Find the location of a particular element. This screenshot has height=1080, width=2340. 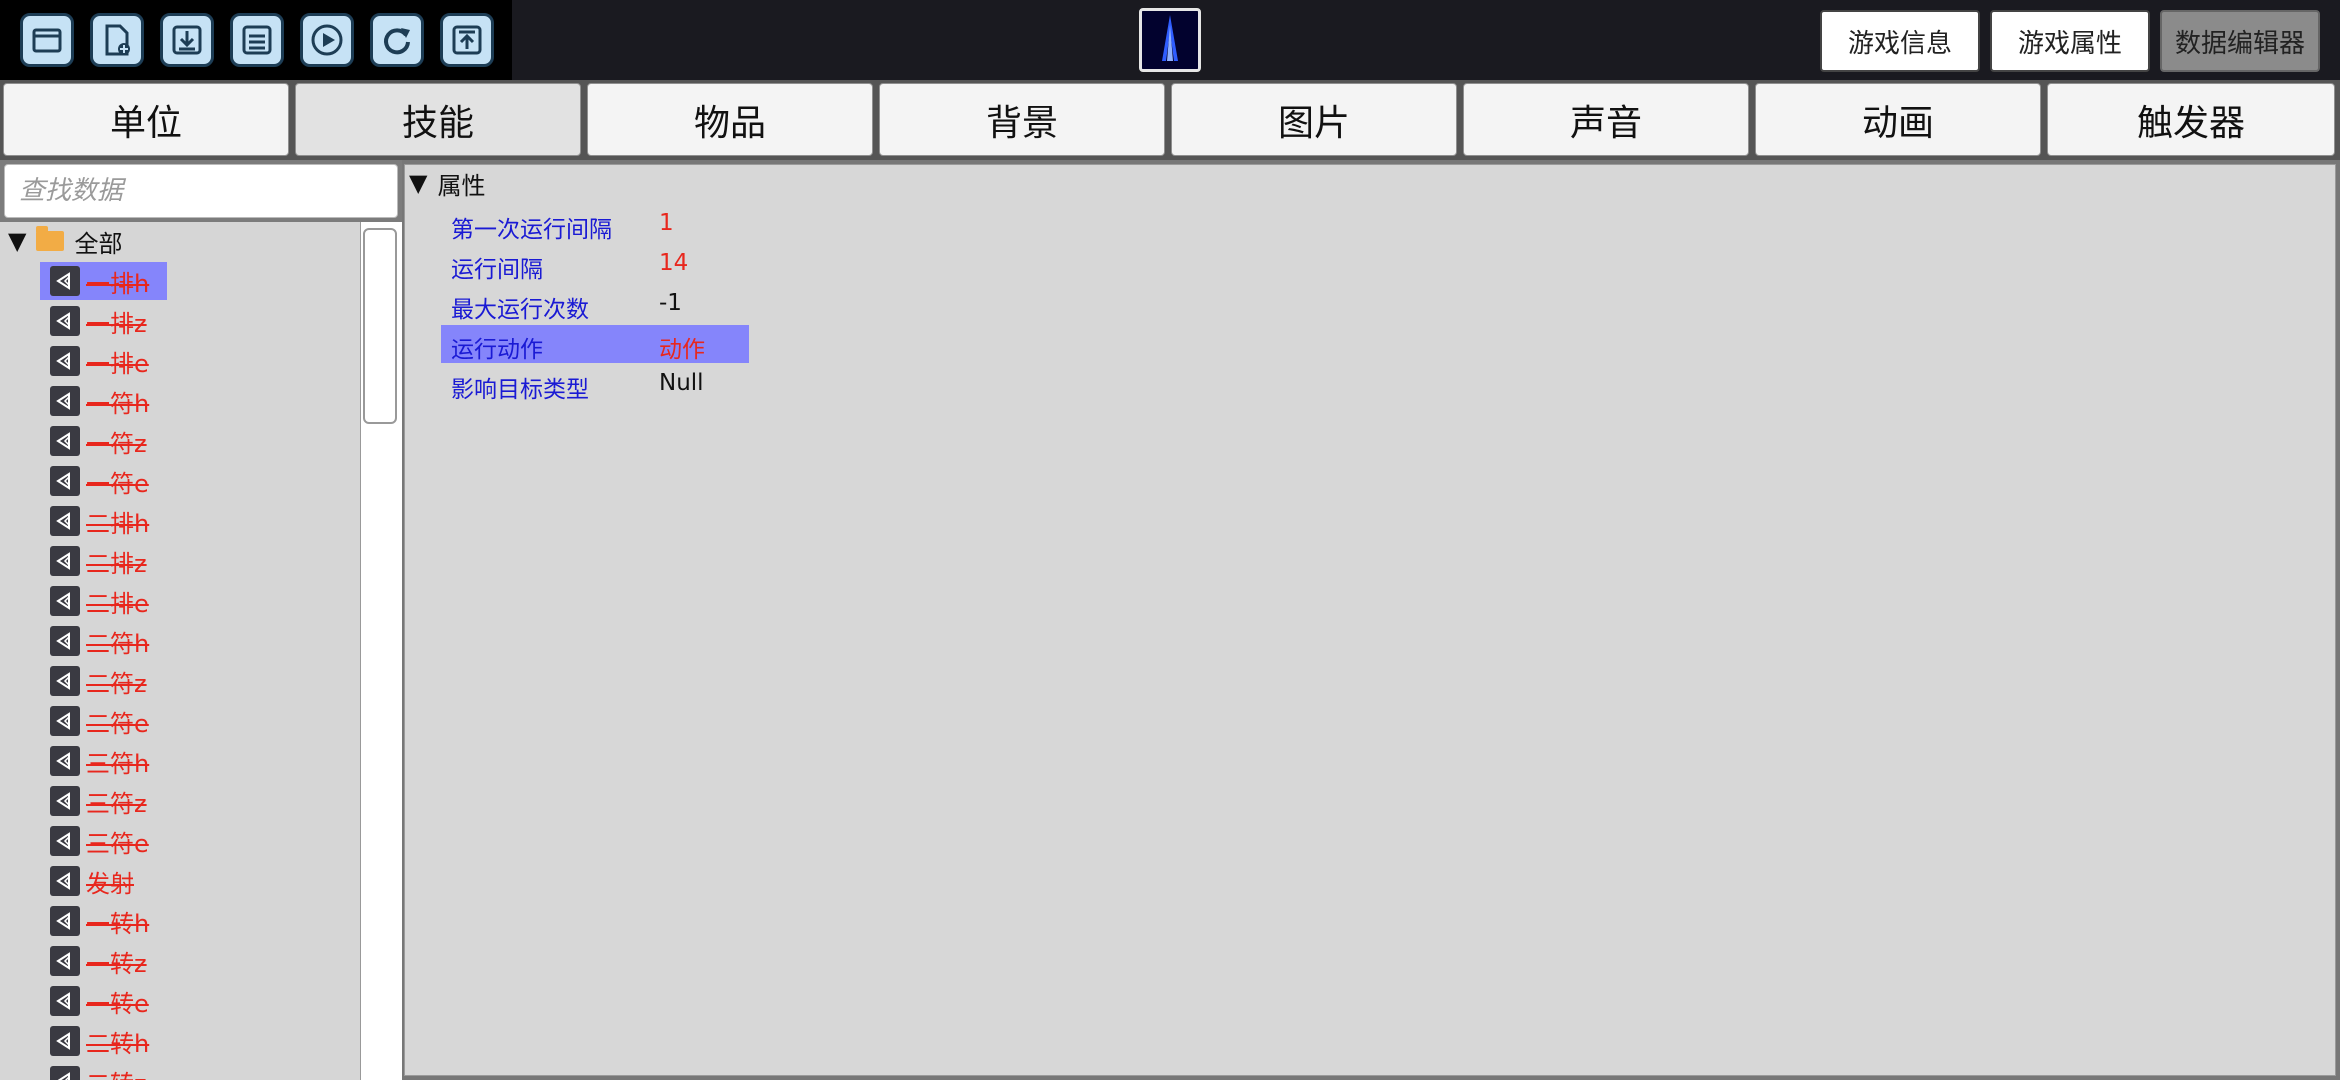

search-input is located at coordinates (201, 191).